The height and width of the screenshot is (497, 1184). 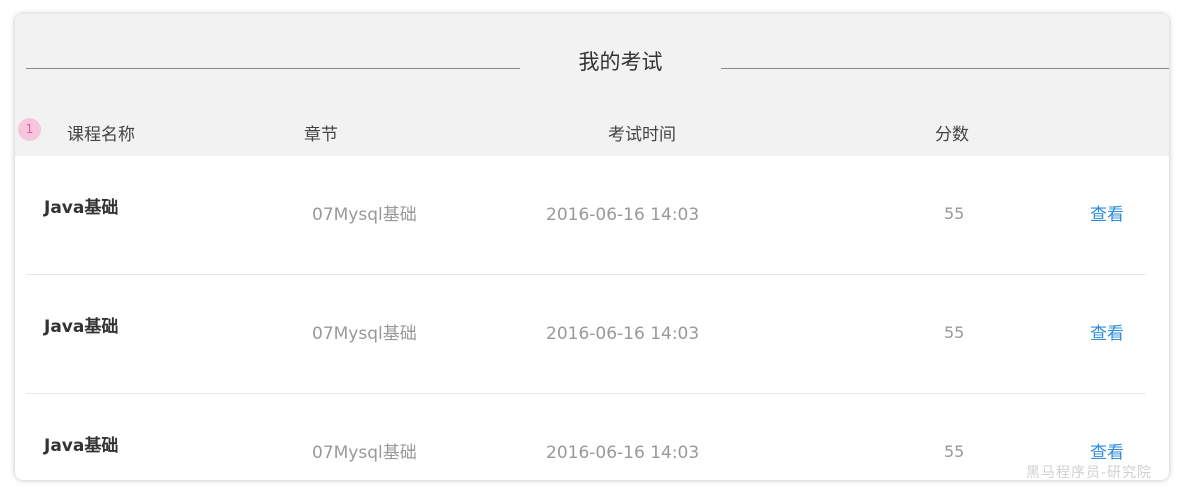 I want to click on column-header-score: 分数, so click(x=952, y=135).